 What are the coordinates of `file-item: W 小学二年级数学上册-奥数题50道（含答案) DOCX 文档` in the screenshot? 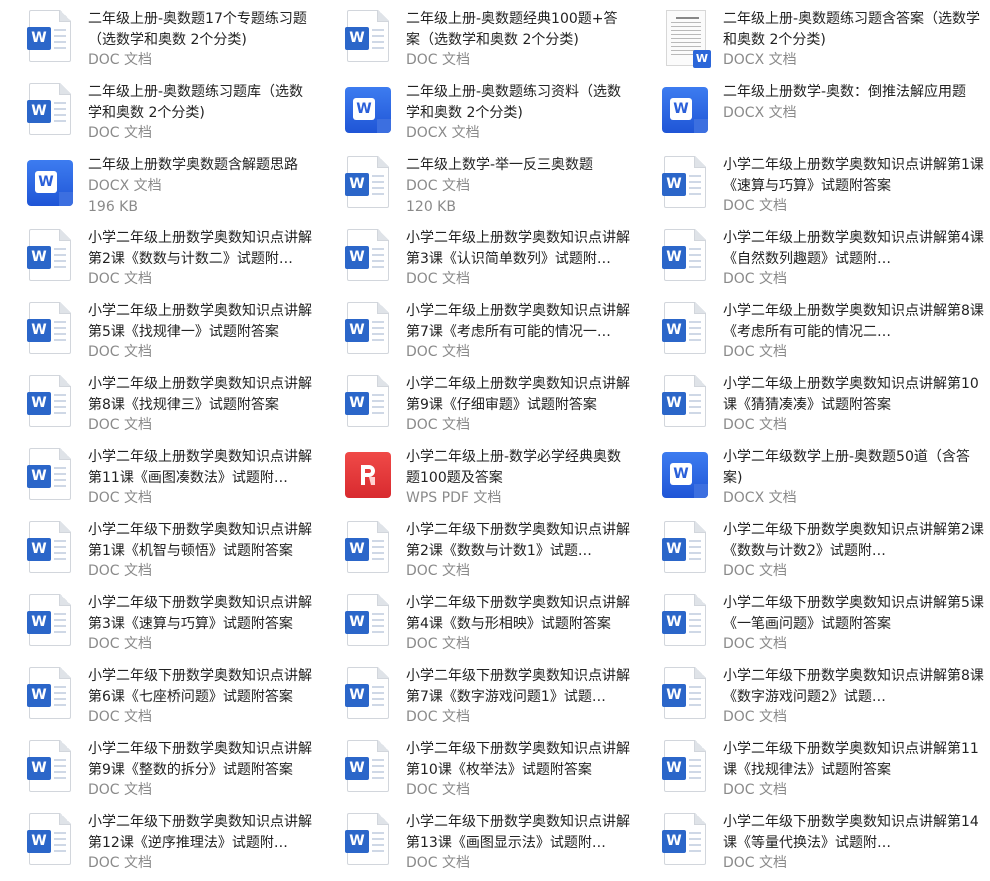 It's located at (813, 478).